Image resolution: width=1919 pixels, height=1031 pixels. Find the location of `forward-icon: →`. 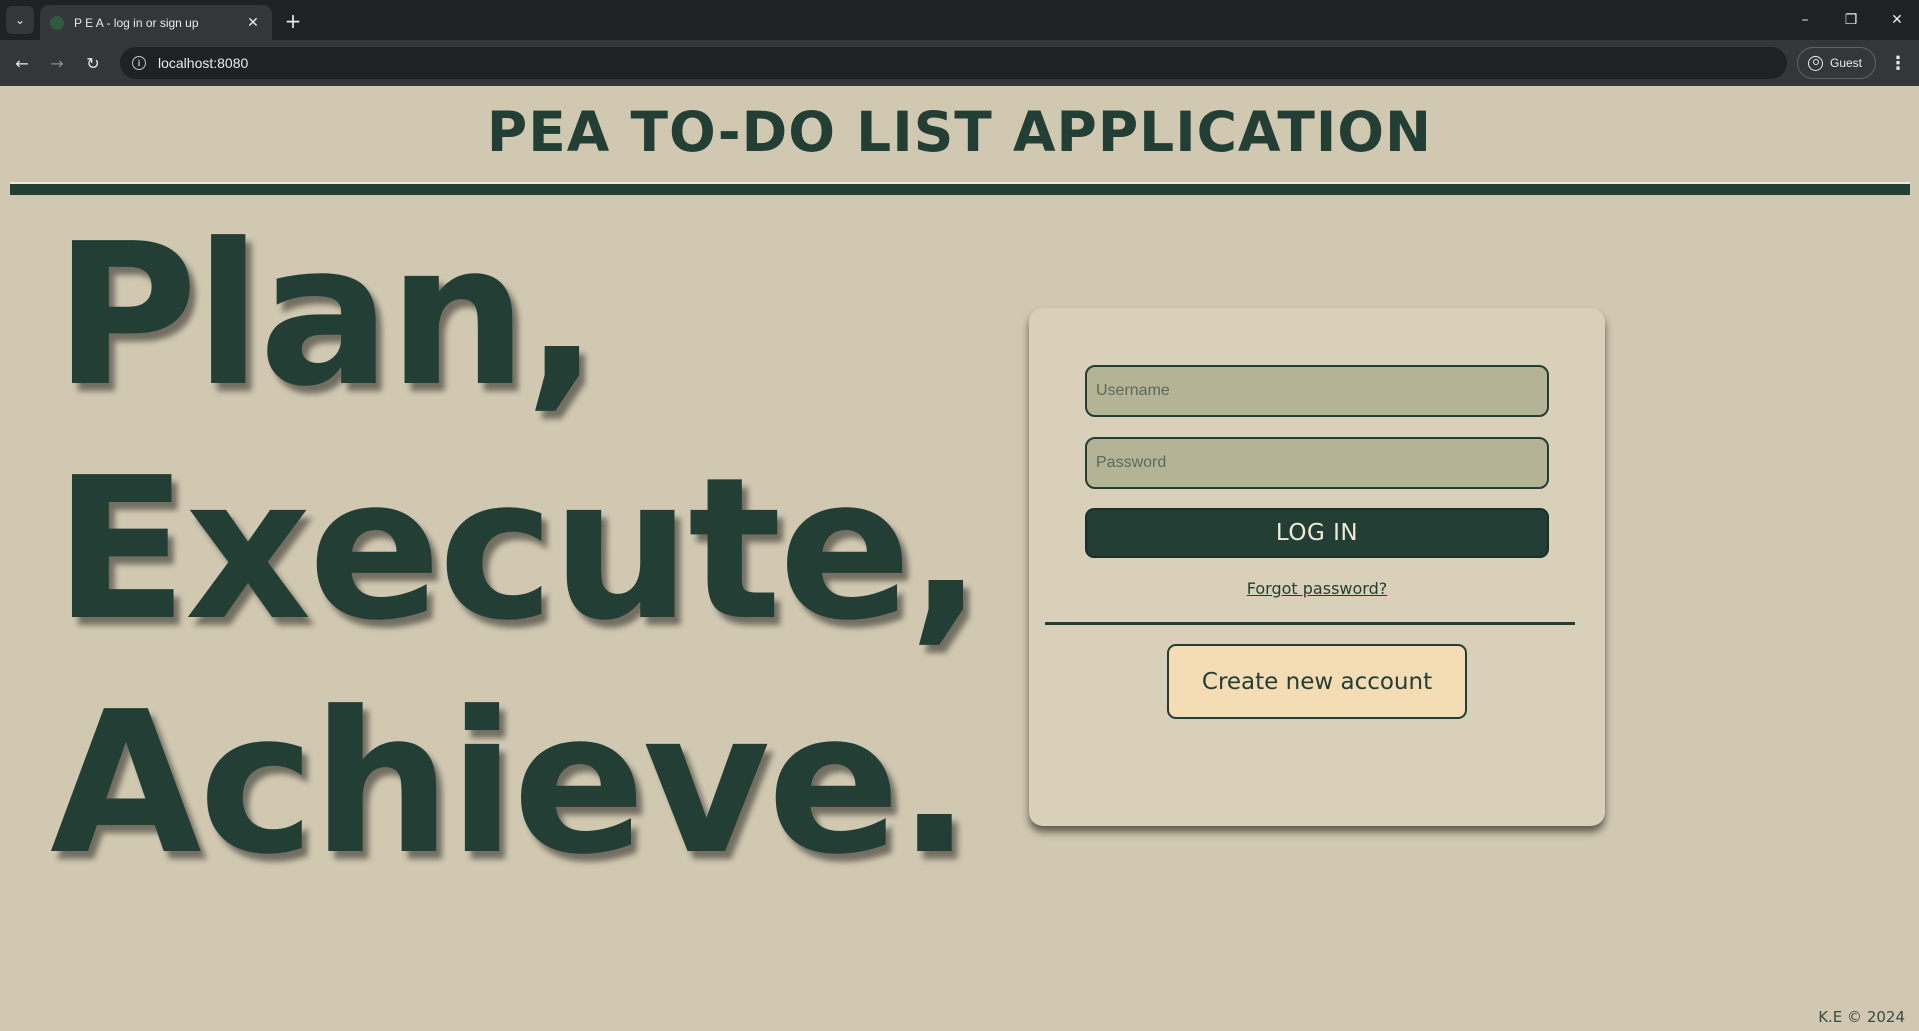

forward-icon: → is located at coordinates (57, 63).